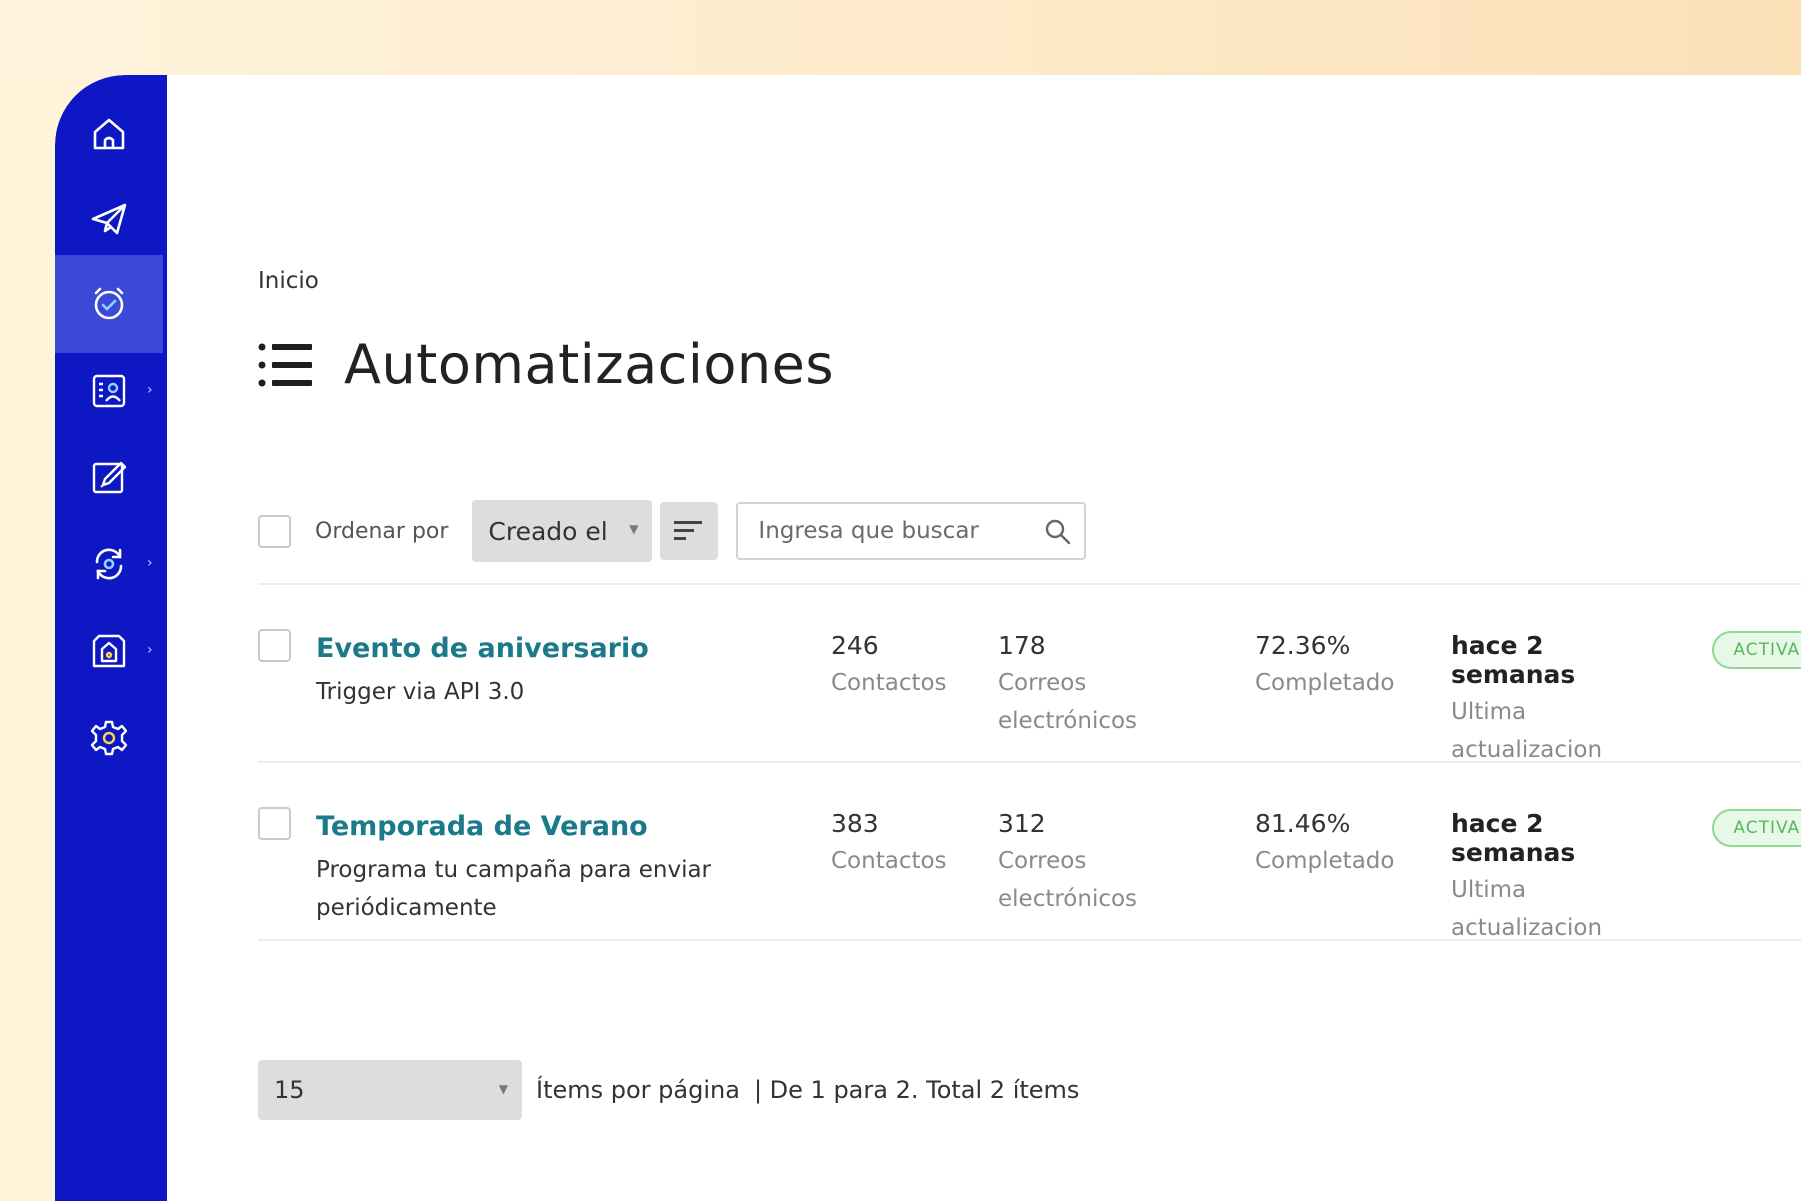 This screenshot has width=1801, height=1201. Describe the element at coordinates (893, 531) in the screenshot. I see `search-input` at that location.